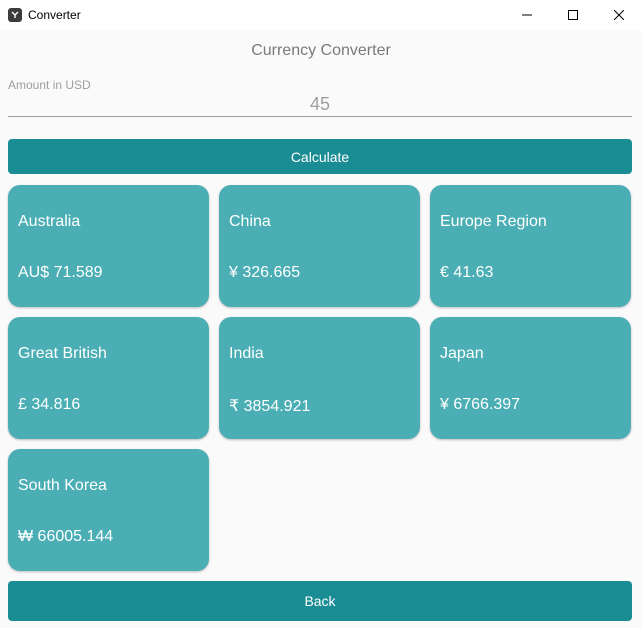 Image resolution: width=642 pixels, height=628 pixels. What do you see at coordinates (321, 15) in the screenshot?
I see `title-bar: Converter` at bounding box center [321, 15].